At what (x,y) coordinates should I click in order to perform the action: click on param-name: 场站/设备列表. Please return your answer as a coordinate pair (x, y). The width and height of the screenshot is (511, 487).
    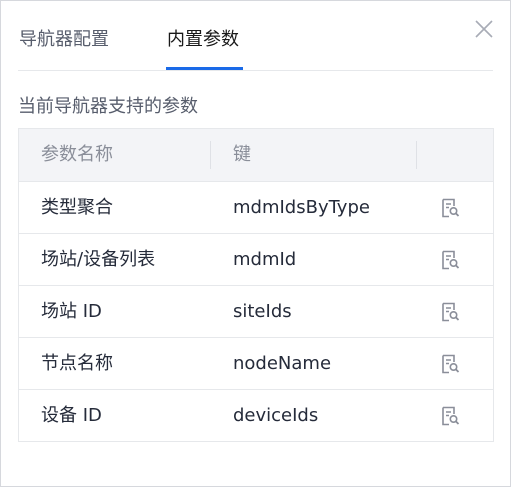
    Looking at the image, I should click on (98, 259).